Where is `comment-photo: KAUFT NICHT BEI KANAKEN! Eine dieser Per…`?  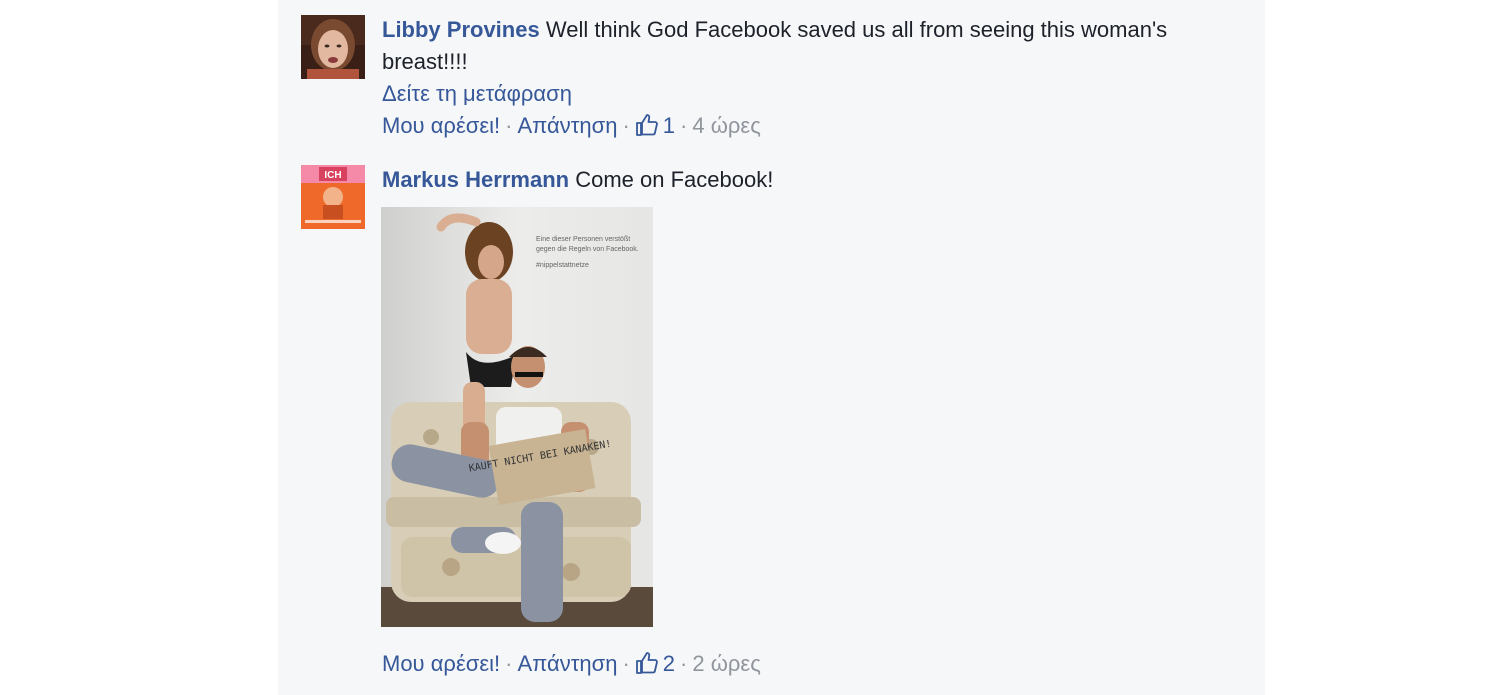
comment-photo: KAUFT NICHT BEI KANAKEN! Eine dieser Per… is located at coordinates (517, 417).